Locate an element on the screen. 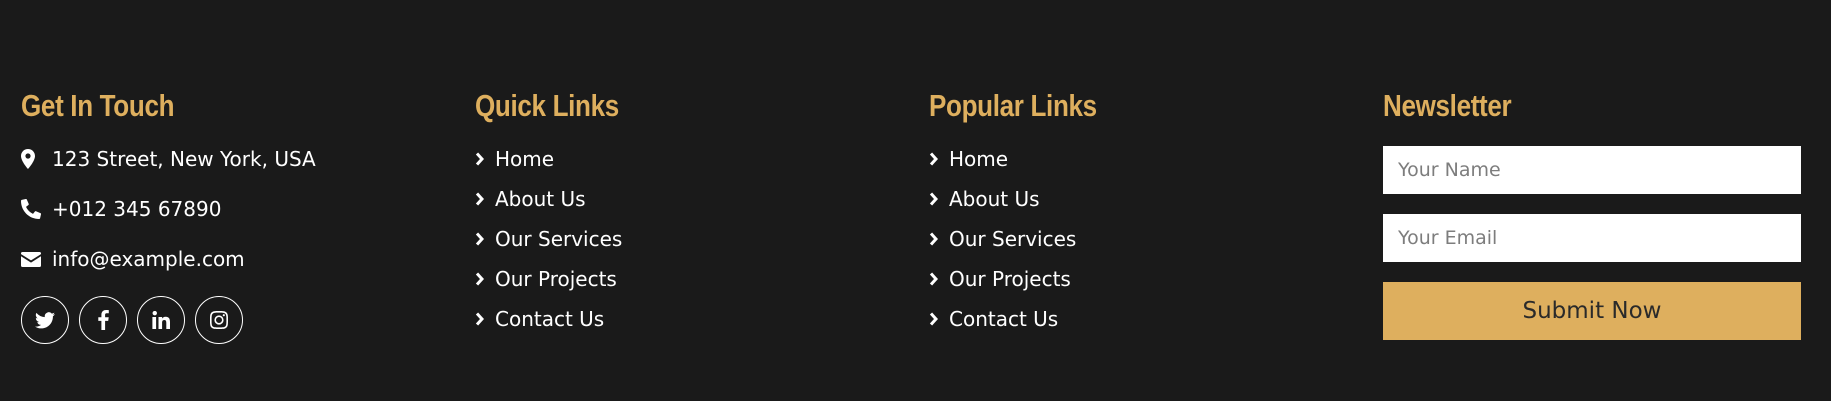  contact-phone: +012 345 67890 is located at coordinates (231, 209).